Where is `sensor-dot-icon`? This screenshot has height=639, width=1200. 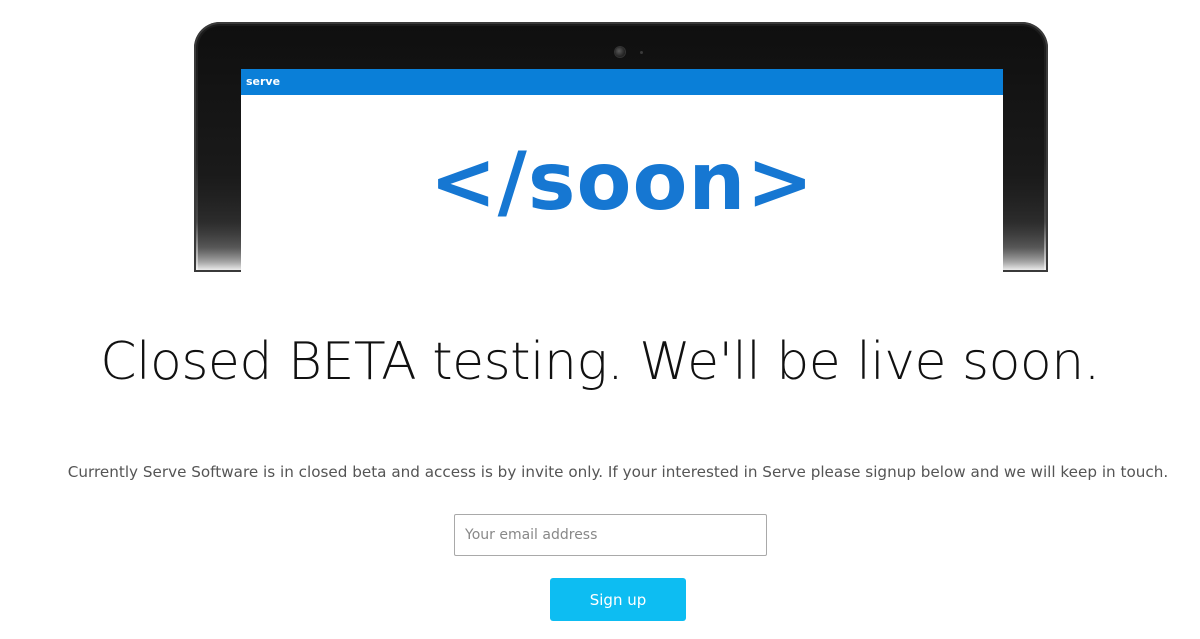 sensor-dot-icon is located at coordinates (641, 52).